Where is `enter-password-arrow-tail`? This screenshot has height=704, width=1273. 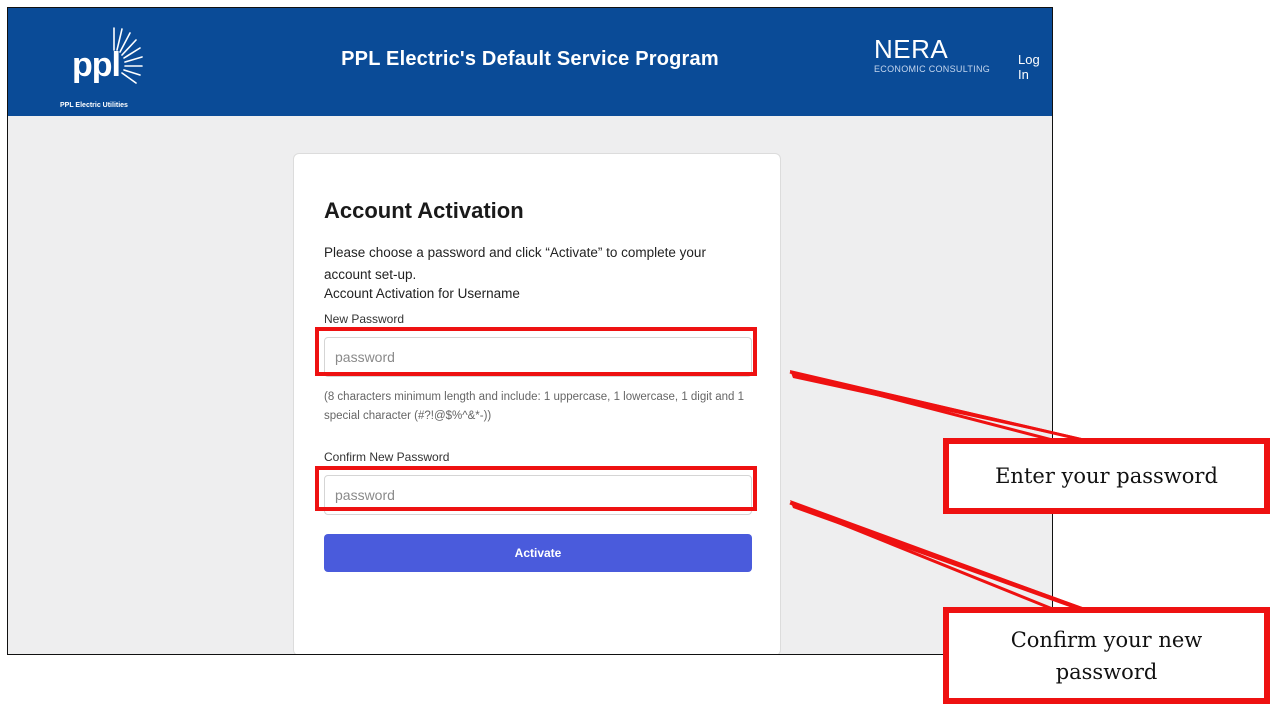
enter-password-arrow-tail is located at coordinates (941, 407).